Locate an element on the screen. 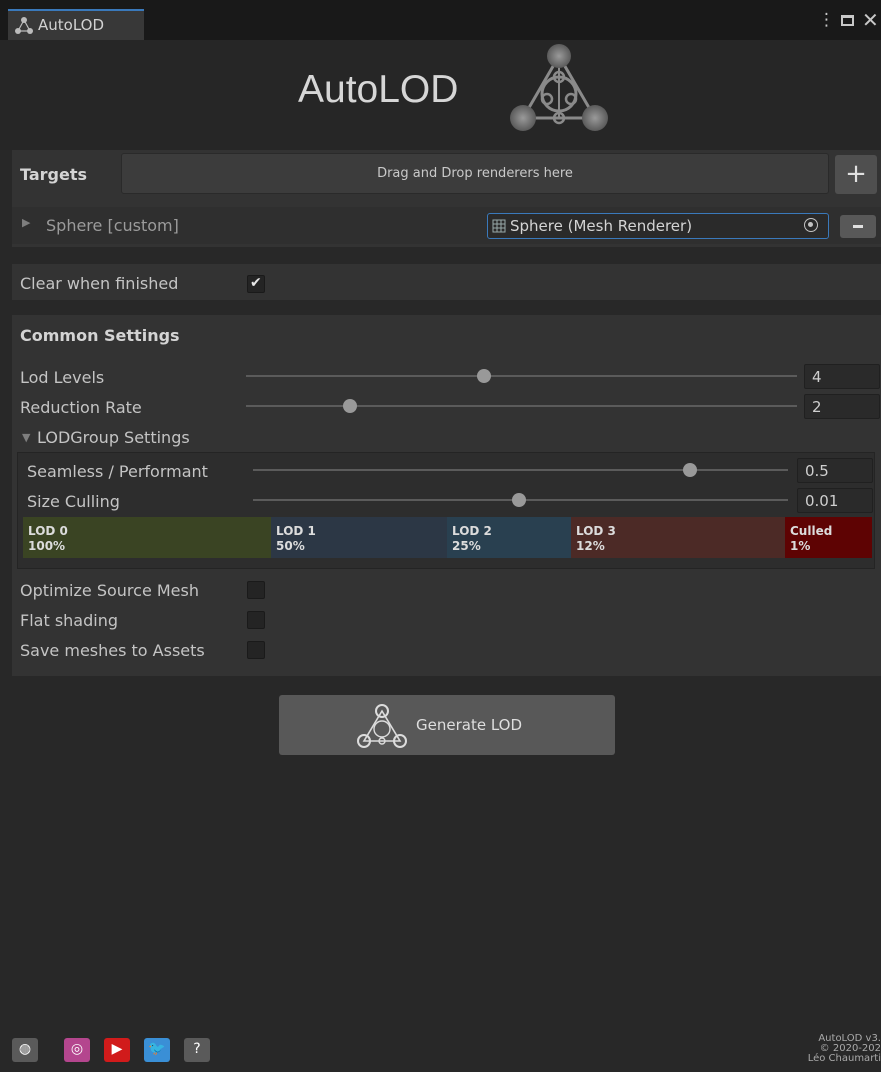 The width and height of the screenshot is (881, 1072). generate-lod-button: Generate LOD is located at coordinates (447, 725).